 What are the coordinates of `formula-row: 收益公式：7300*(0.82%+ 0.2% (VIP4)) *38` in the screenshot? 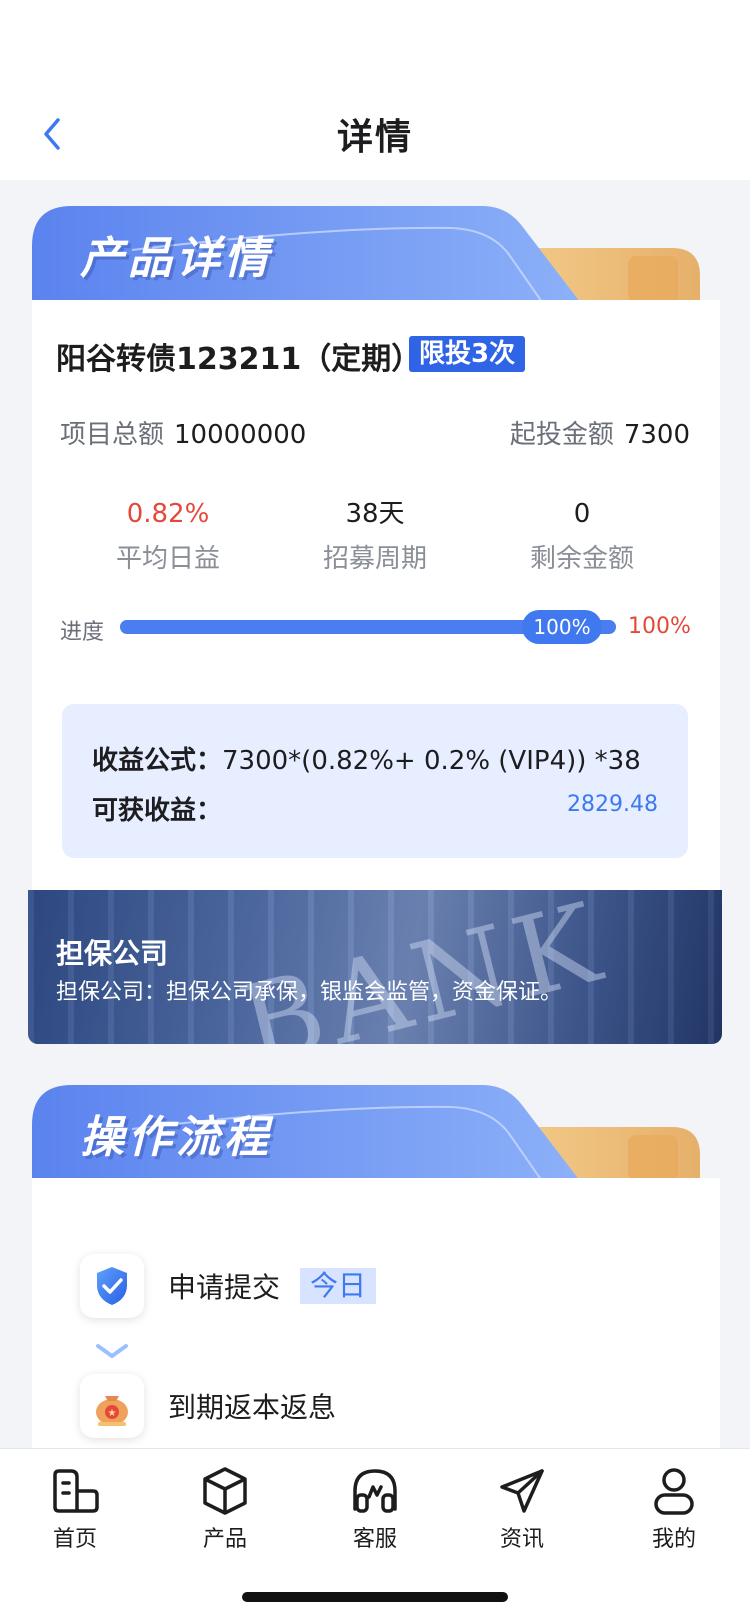 It's located at (366, 758).